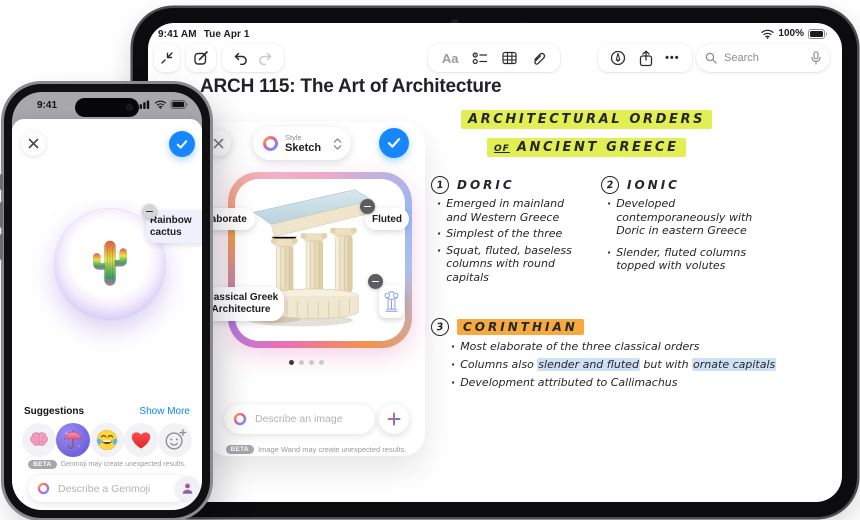 The width and height of the screenshot is (860, 520). What do you see at coordinates (816, 58) in the screenshot?
I see `mic-icon` at bounding box center [816, 58].